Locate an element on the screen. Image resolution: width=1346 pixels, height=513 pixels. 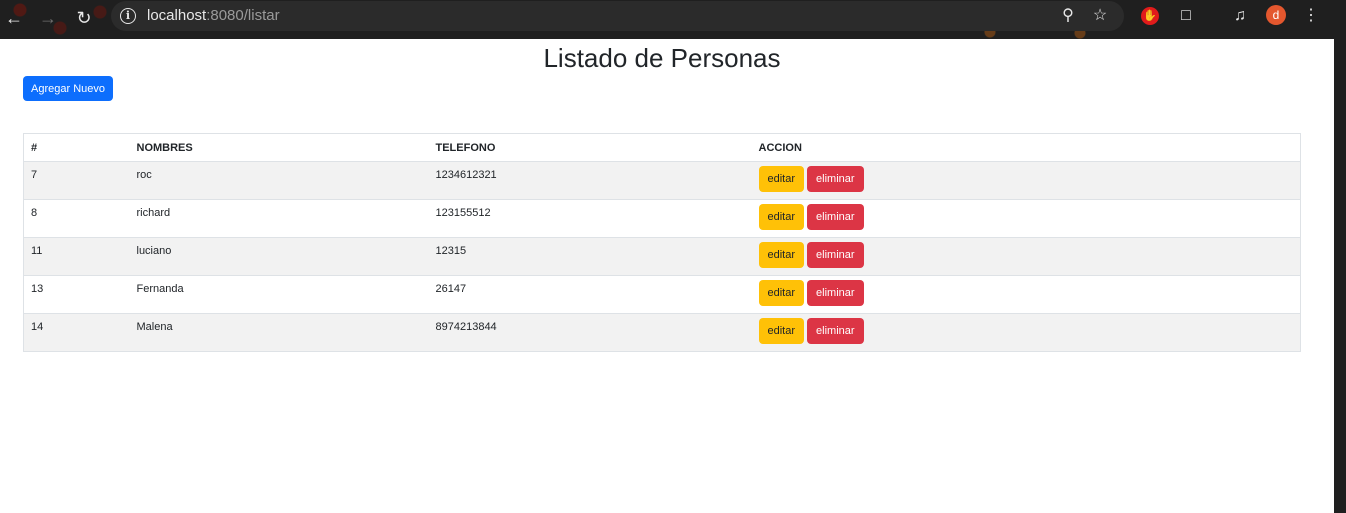
media-queue-icon: ♫ is located at coordinates (1240, 16).